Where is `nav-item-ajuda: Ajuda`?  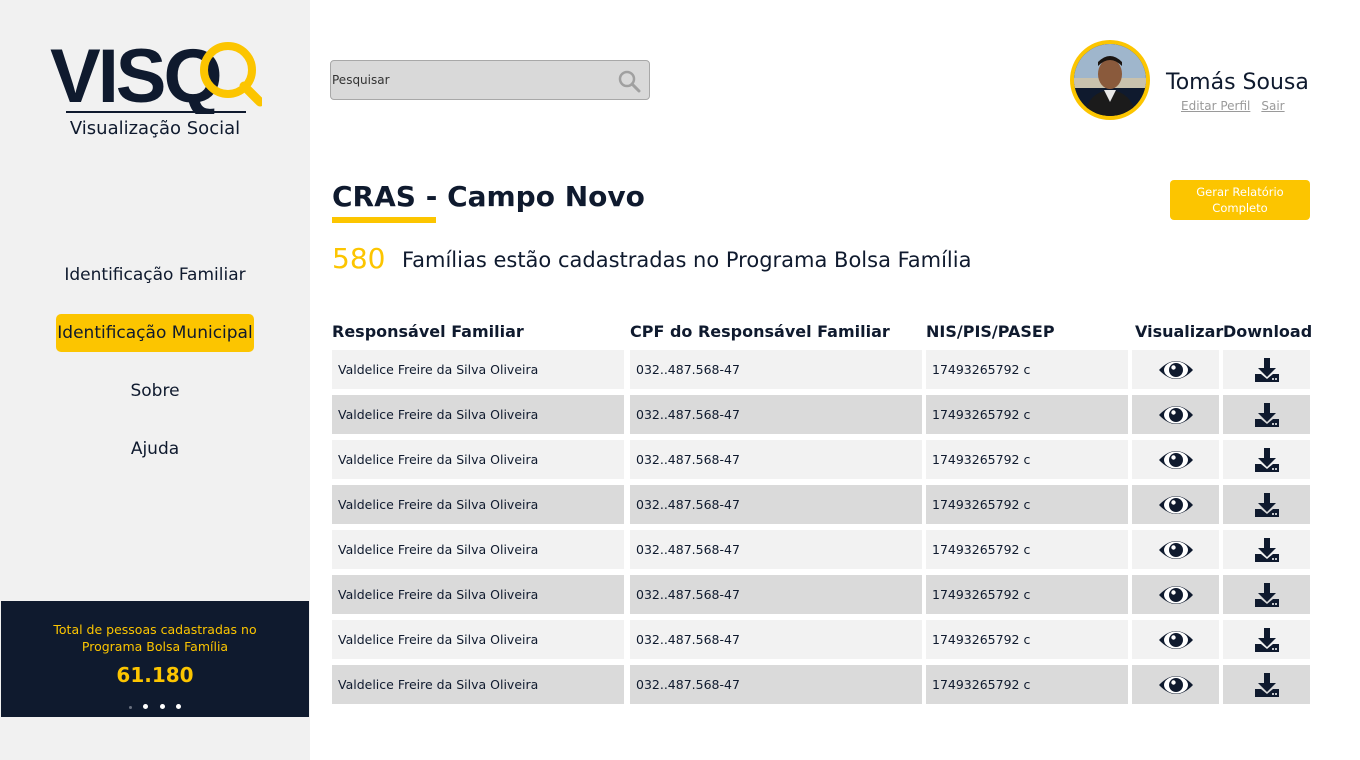
nav-item-ajuda: Ajuda is located at coordinates (155, 449).